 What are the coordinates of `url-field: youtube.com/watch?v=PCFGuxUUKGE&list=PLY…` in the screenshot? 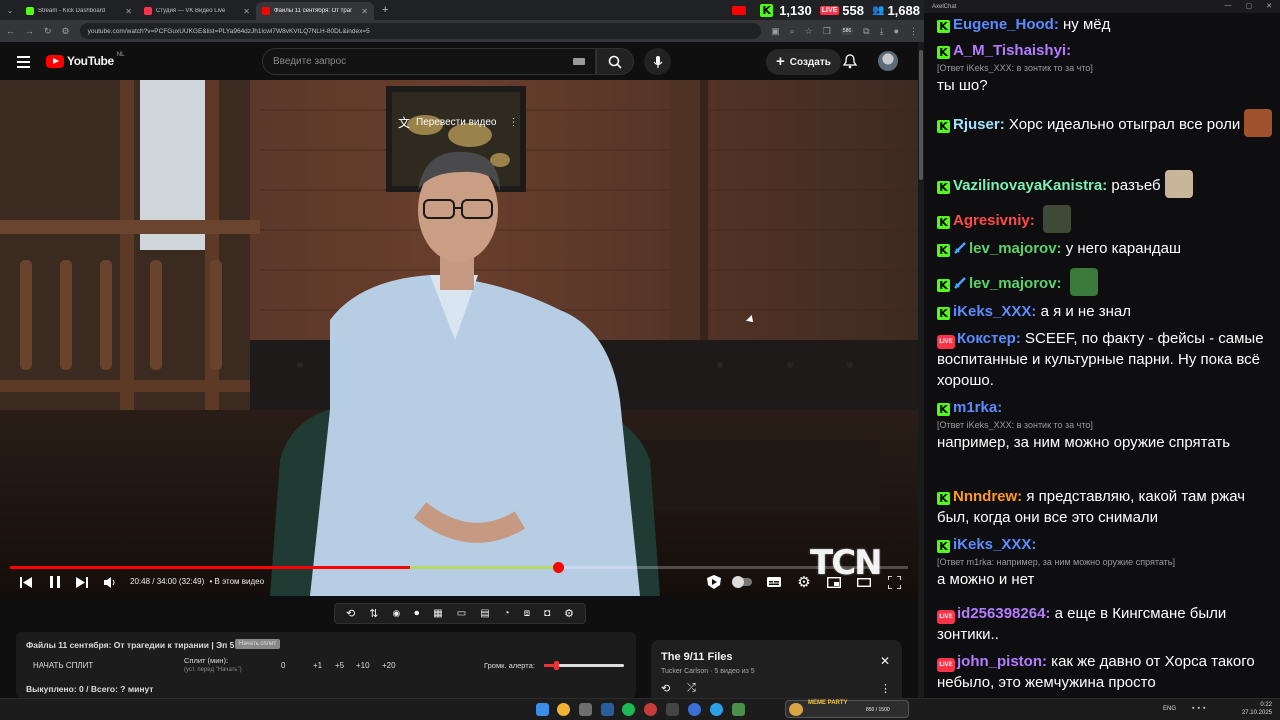 It's located at (420, 31).